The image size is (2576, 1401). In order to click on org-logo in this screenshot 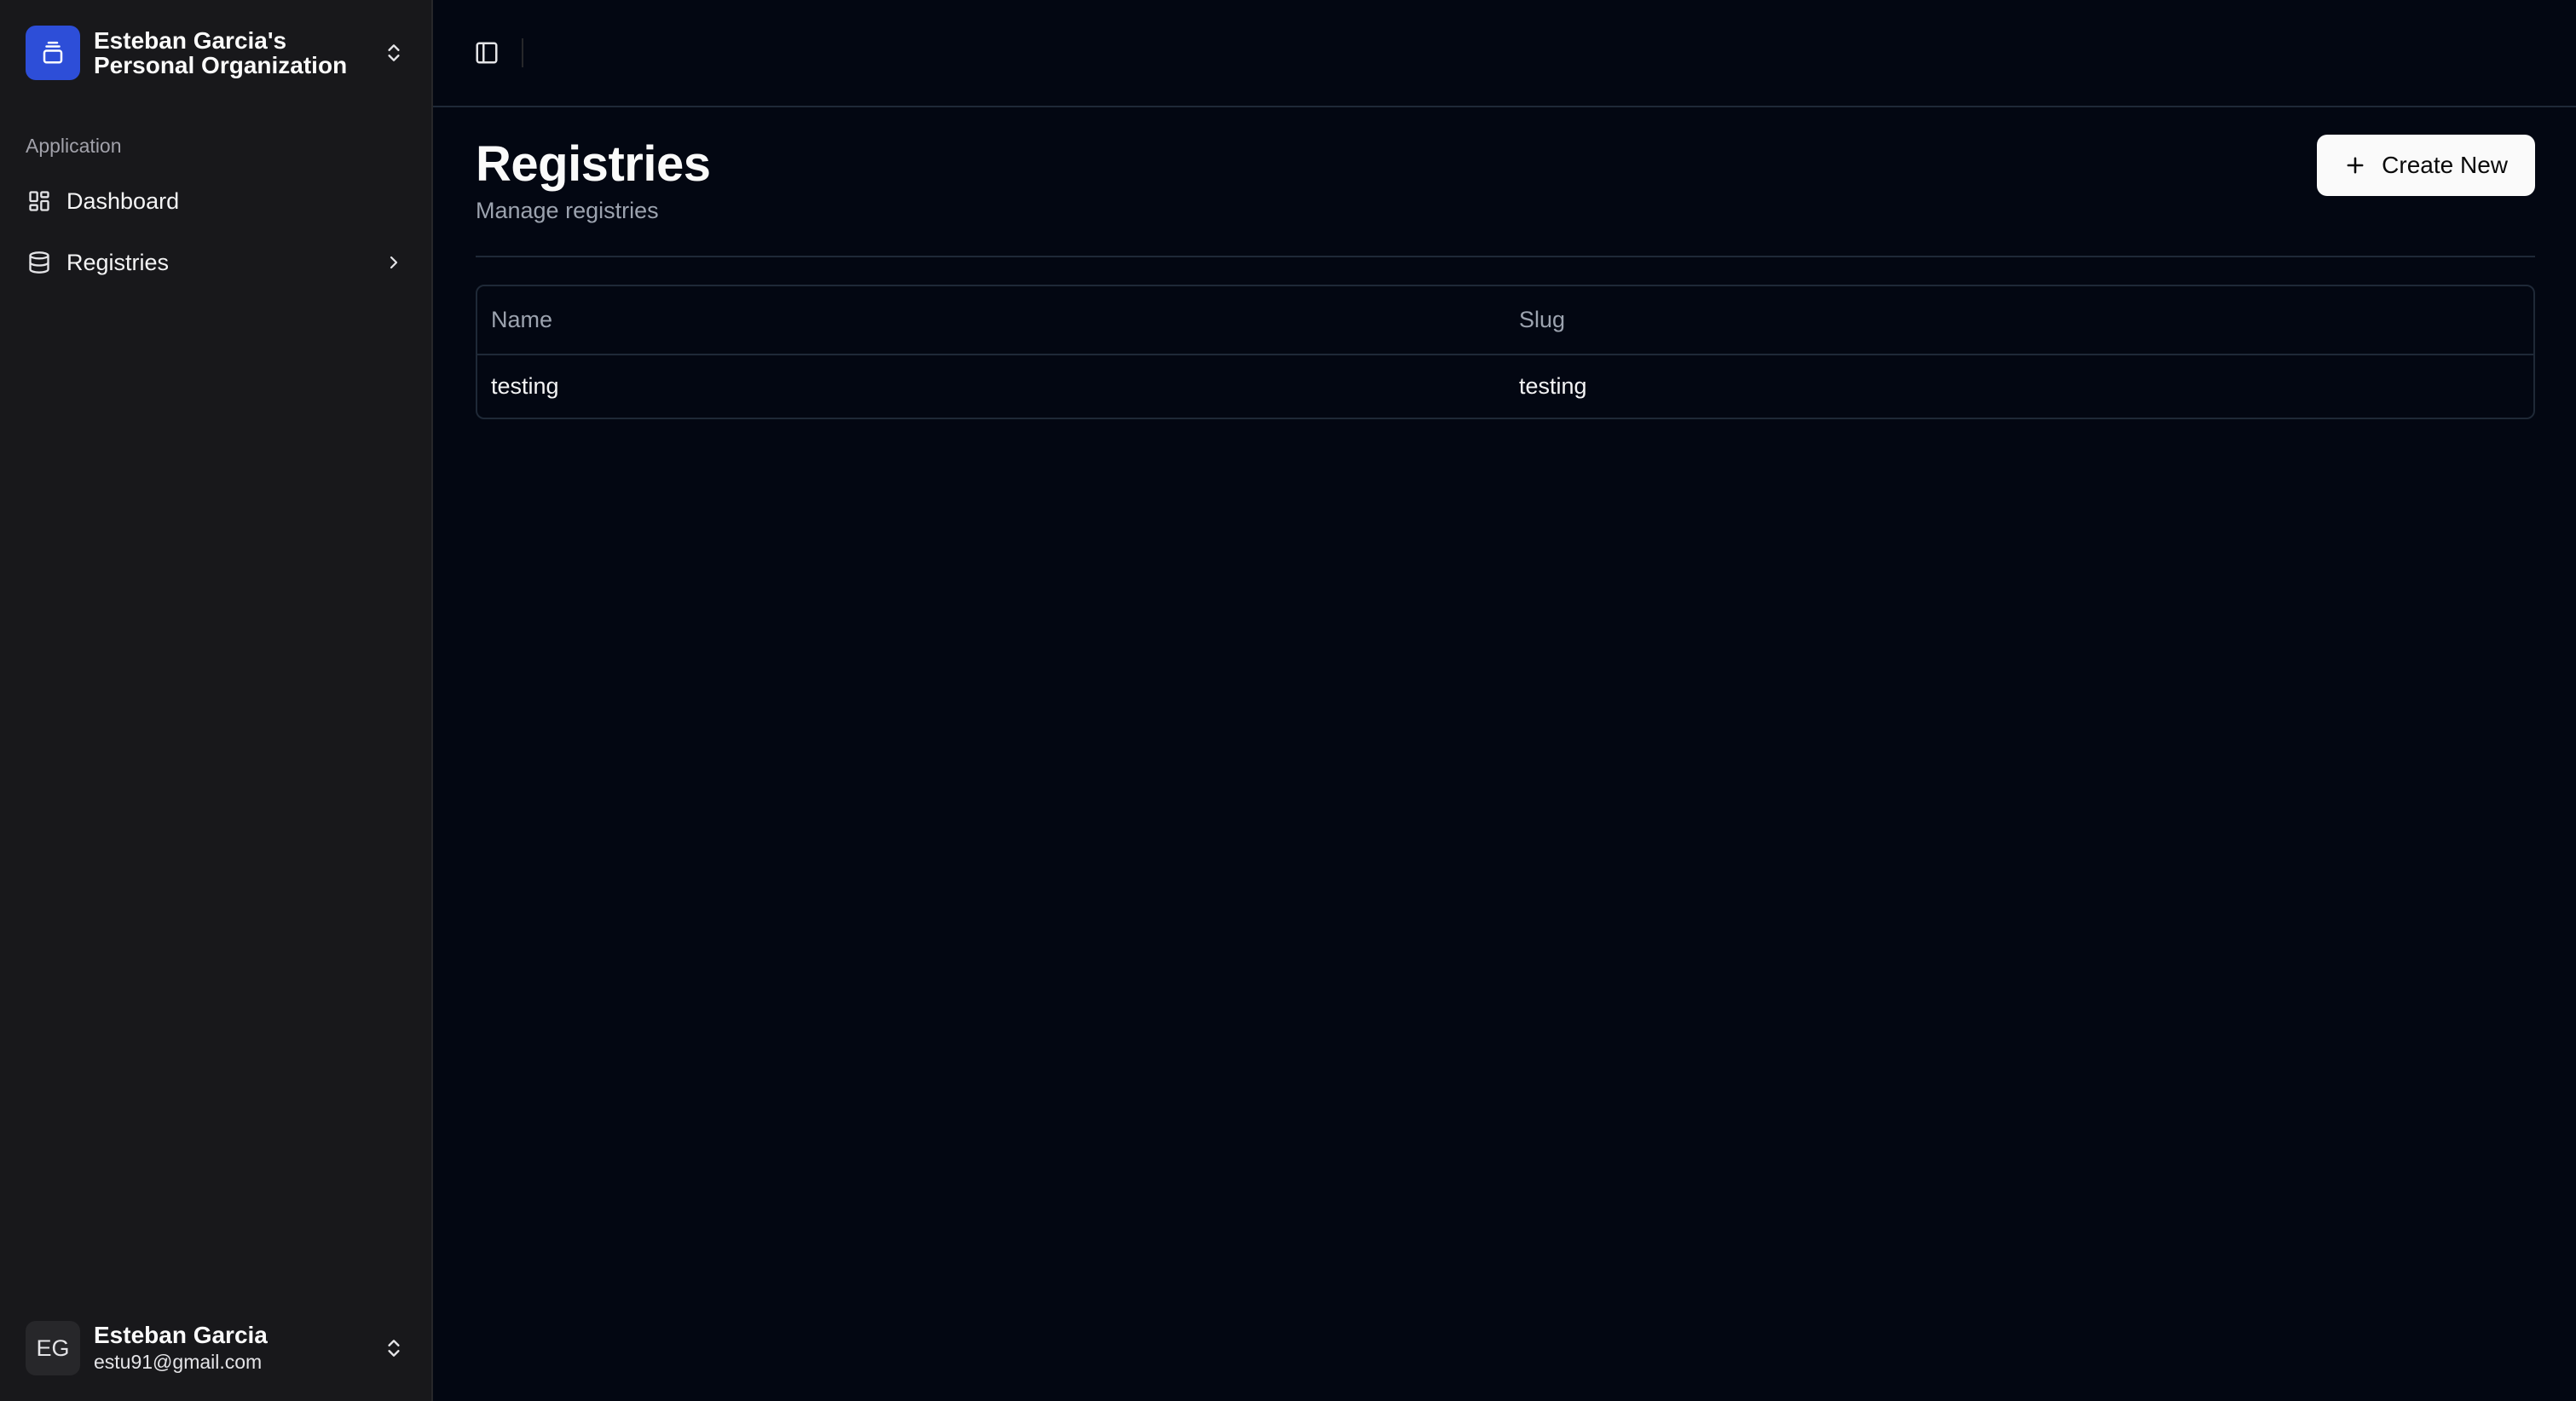, I will do `click(53, 53)`.